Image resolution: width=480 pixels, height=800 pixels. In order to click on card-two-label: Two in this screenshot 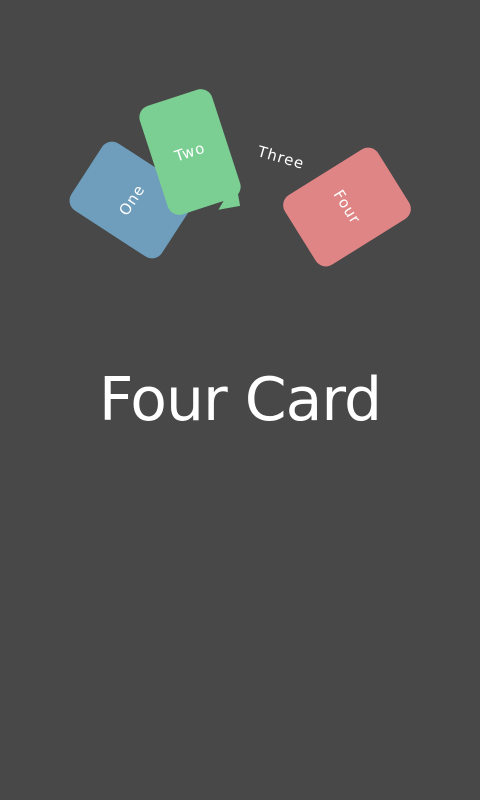, I will do `click(190, 152)`.